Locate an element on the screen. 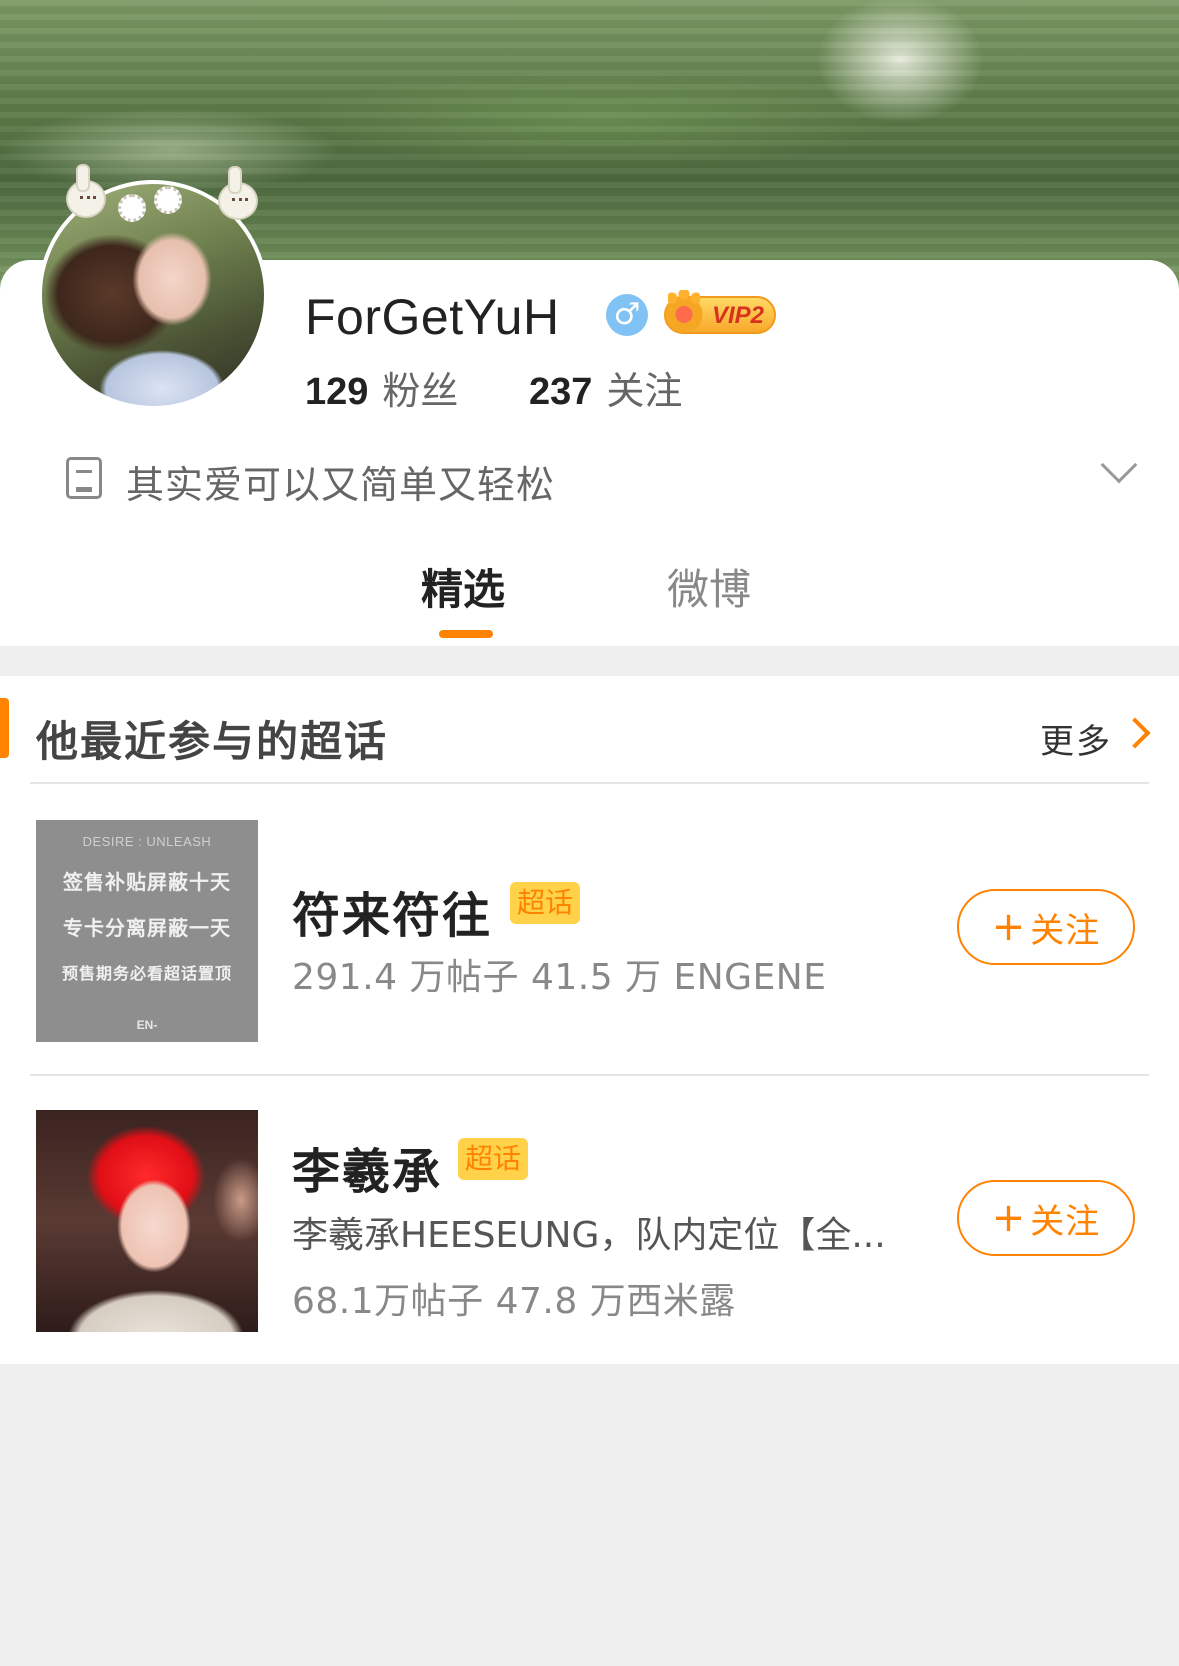 This screenshot has width=1179, height=1666. avatar-container is located at coordinates (153, 287).